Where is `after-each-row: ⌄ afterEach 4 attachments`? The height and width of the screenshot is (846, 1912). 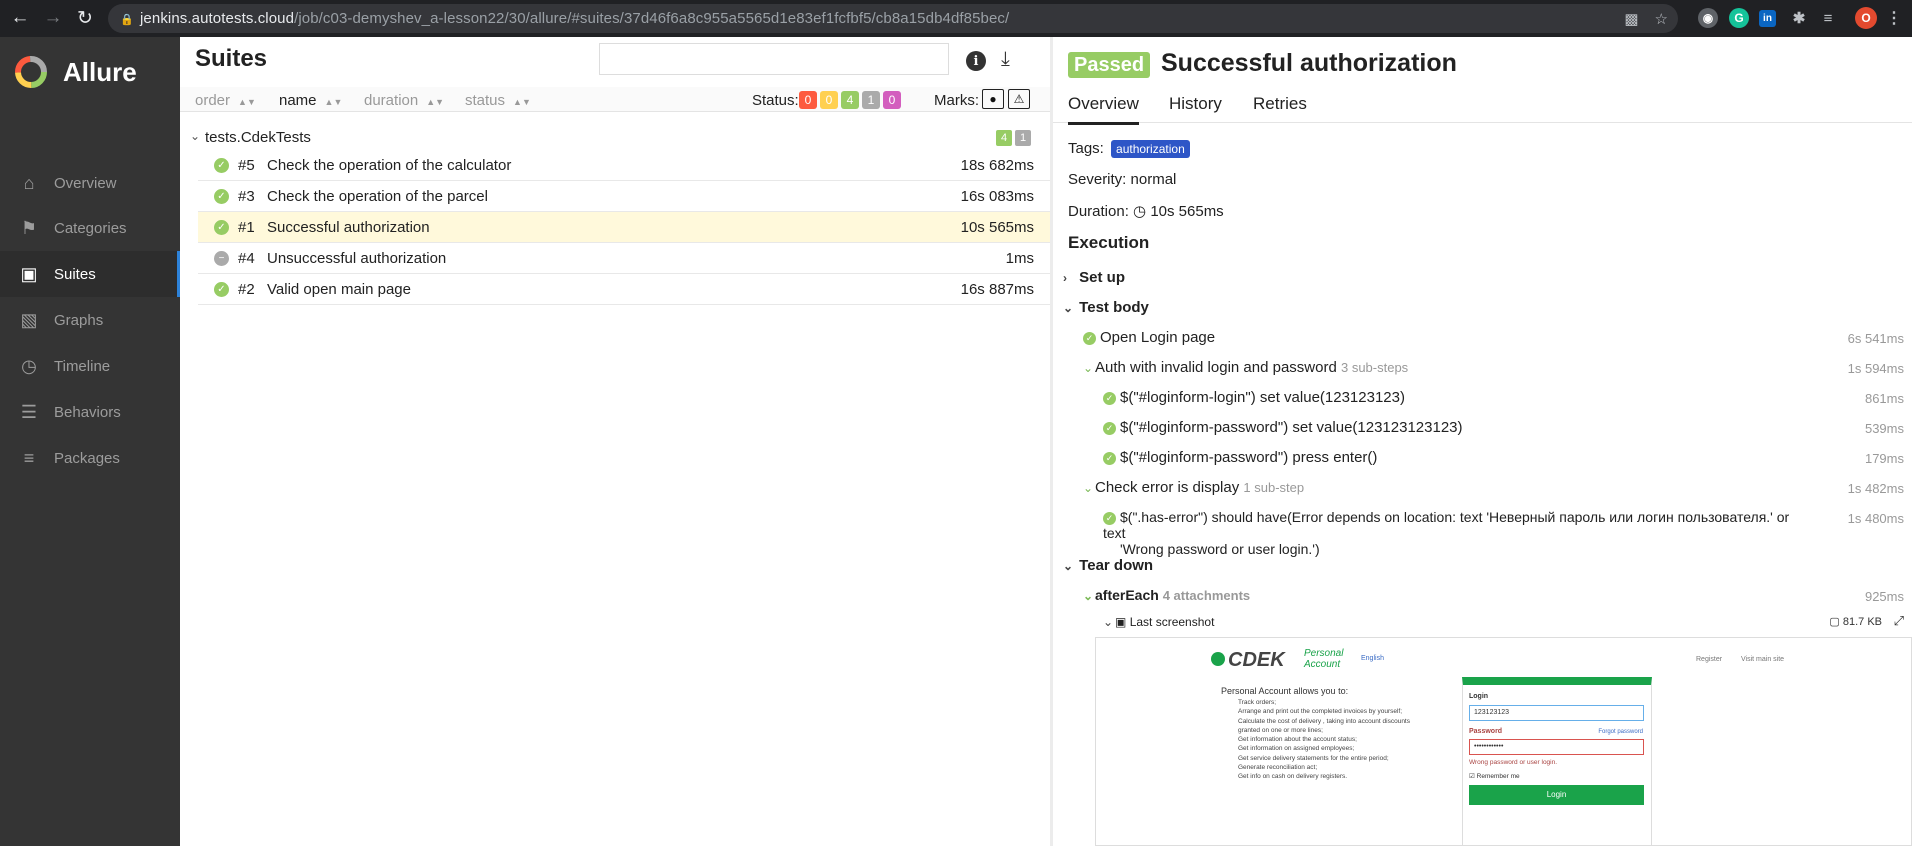
after-each-row: ⌄ afterEach 4 attachments is located at coordinates (1166, 595).